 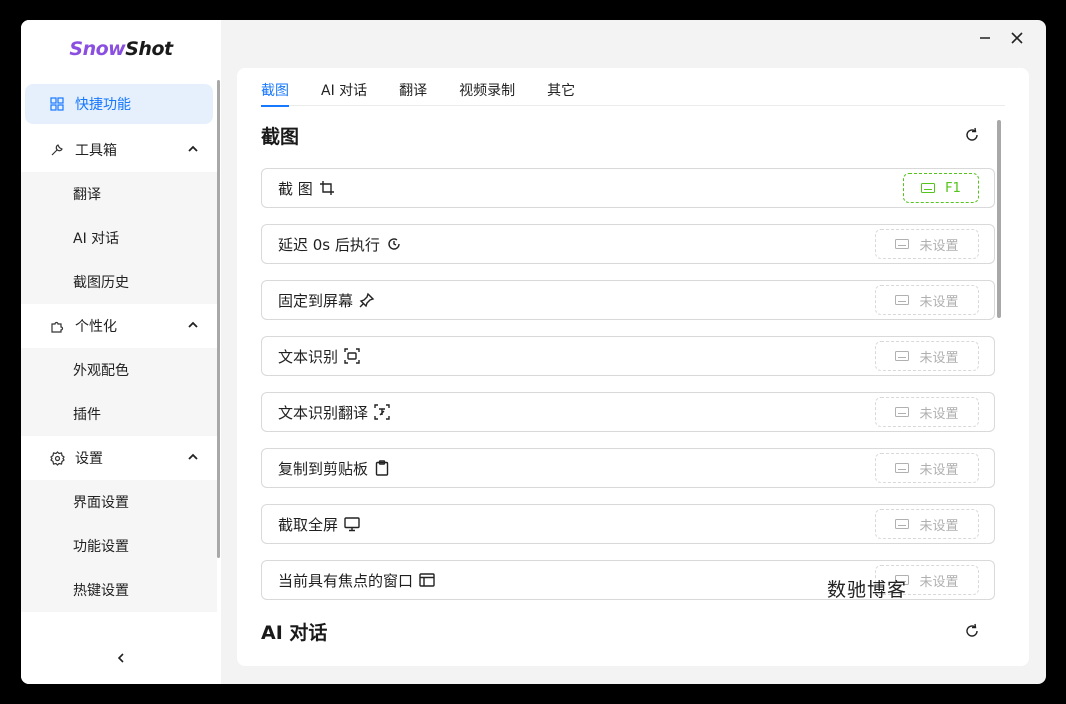 What do you see at coordinates (119, 150) in the screenshot?
I see `sidebar-item-toolbox: 工具箱` at bounding box center [119, 150].